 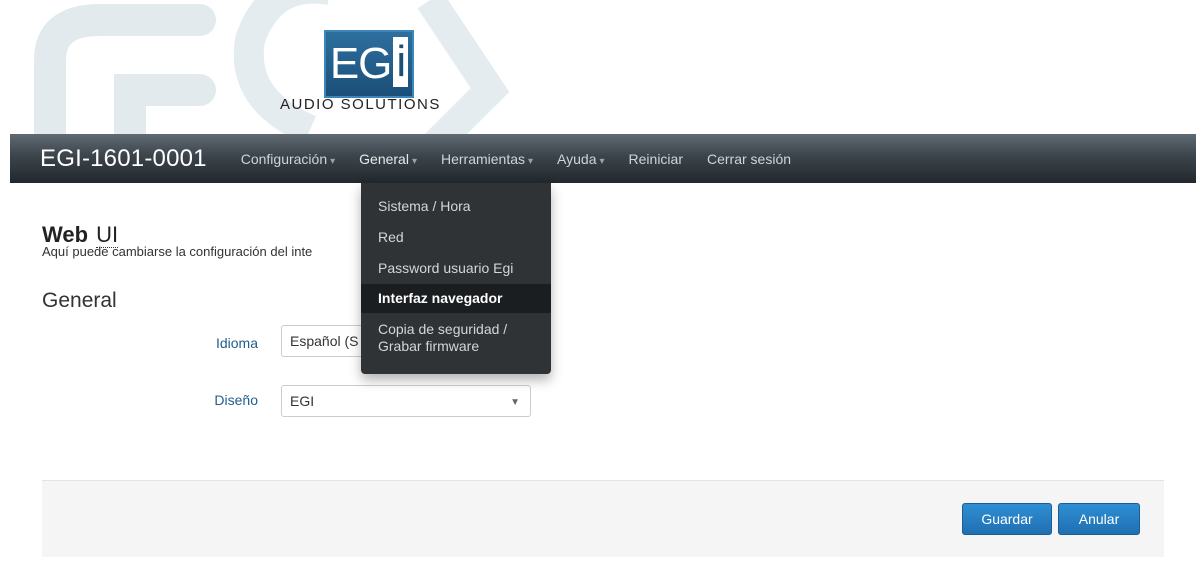 I want to click on nav-cerrar-sesion: Cerrar sesión, so click(x=749, y=159).